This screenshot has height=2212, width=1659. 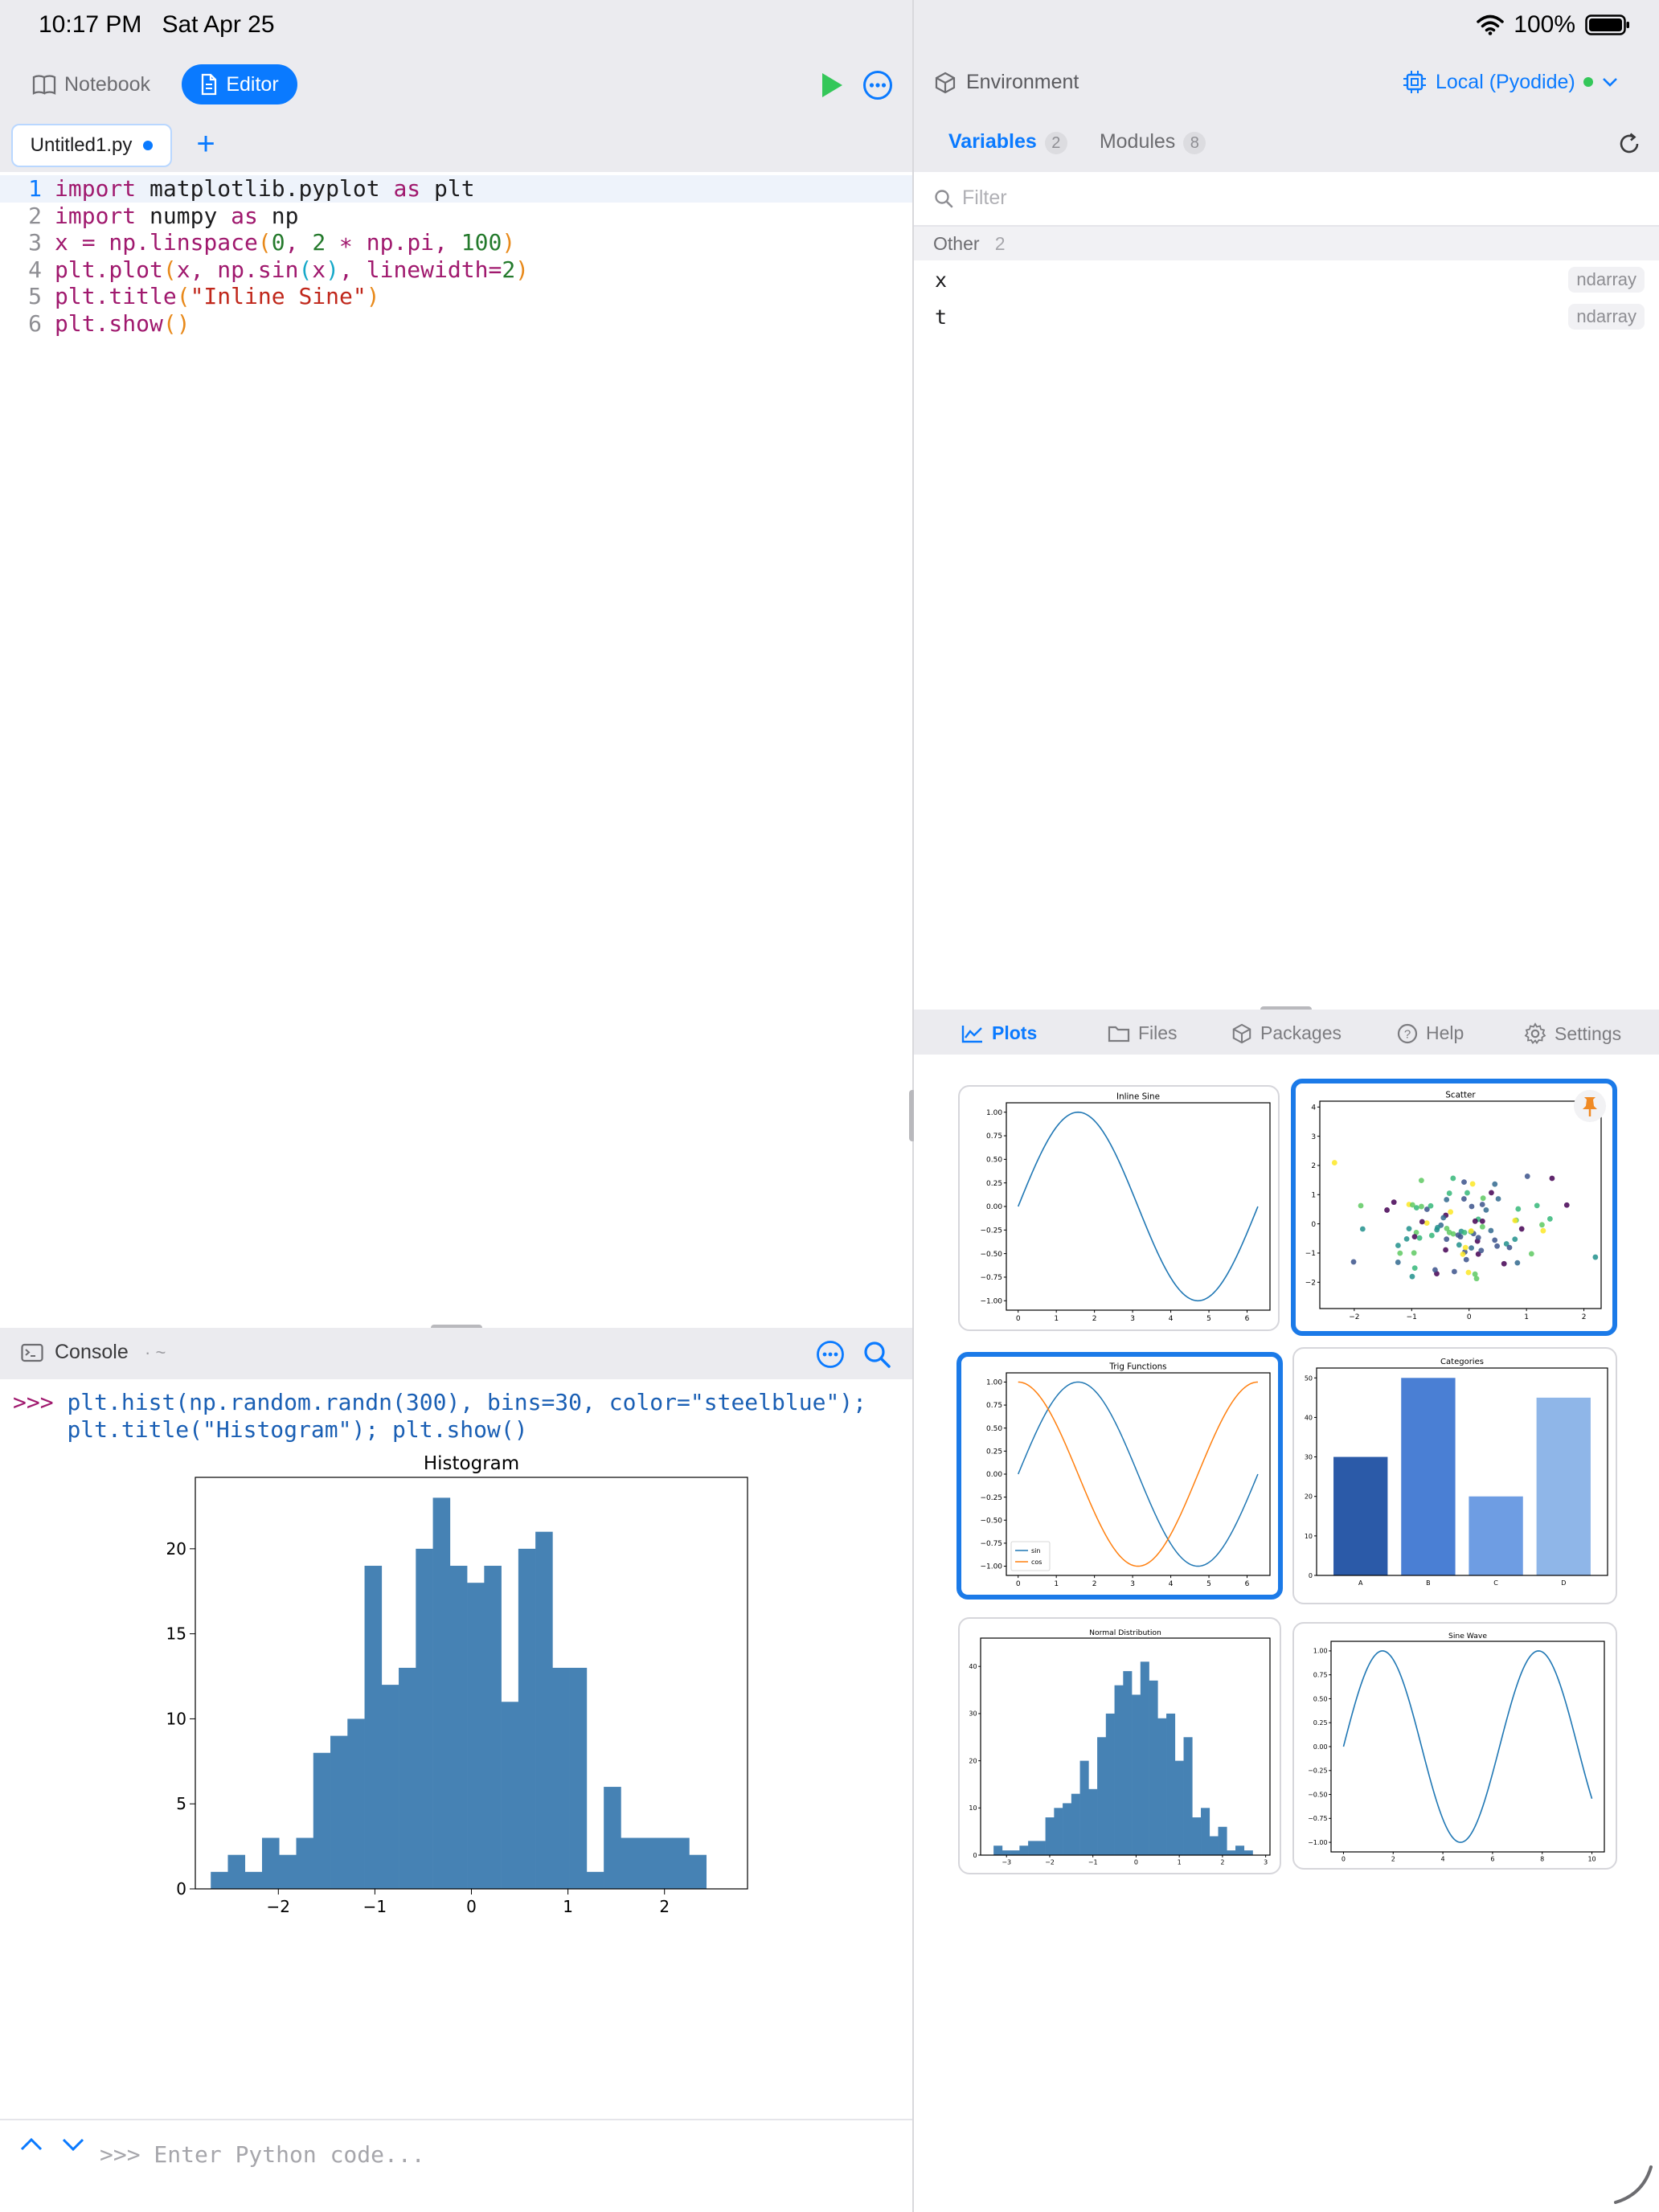 I want to click on code-token: (, so click(x=183, y=296).